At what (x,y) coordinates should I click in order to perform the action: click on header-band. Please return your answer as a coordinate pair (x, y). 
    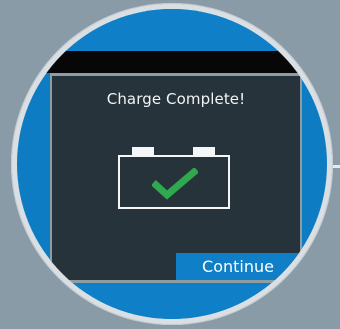
    Looking at the image, I should click on (172, 30).